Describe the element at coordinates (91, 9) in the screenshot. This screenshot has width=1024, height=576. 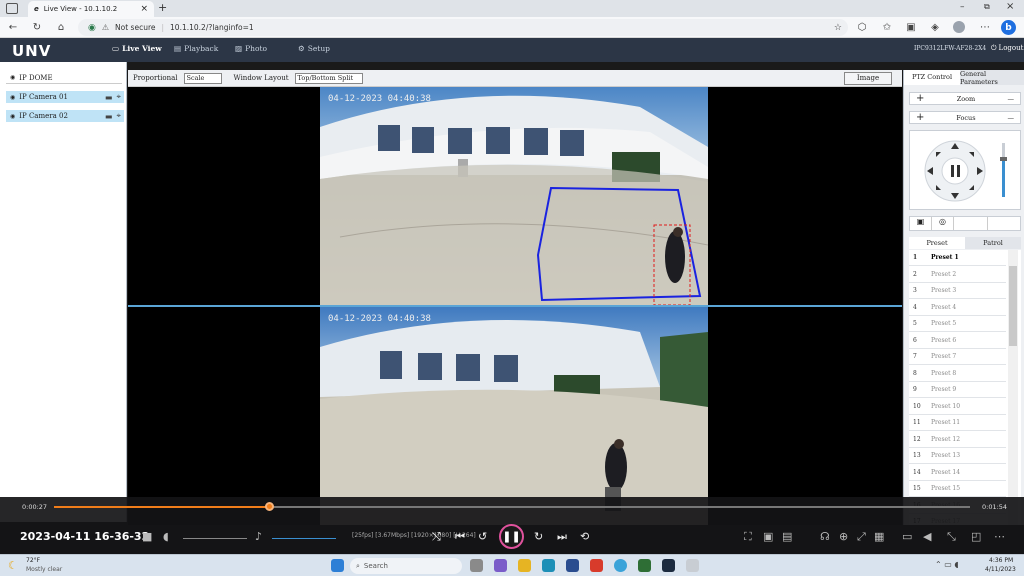
I see `browser-tab: e Live View - 10.1.10.2 ×` at that location.